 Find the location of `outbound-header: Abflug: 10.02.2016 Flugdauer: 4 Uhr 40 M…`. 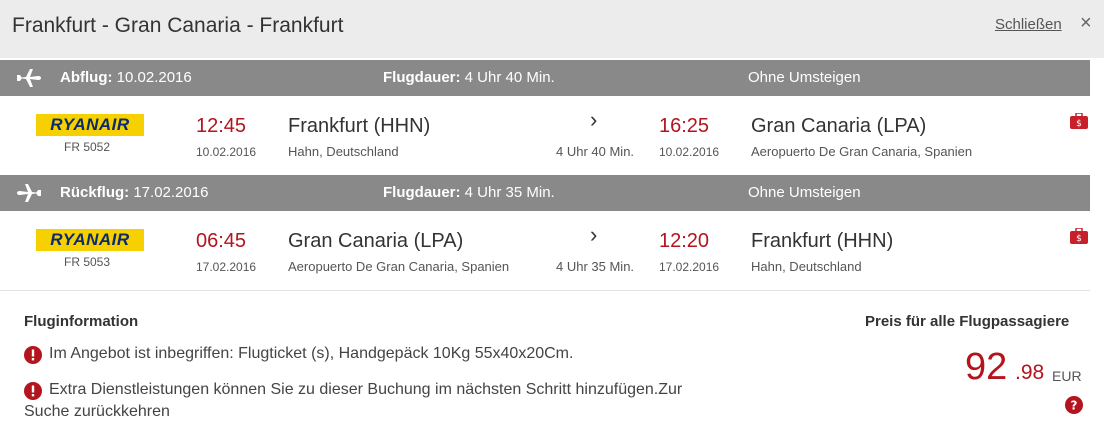

outbound-header: Abflug: 10.02.2016 Flugdauer: 4 Uhr 40 M… is located at coordinates (545, 78).